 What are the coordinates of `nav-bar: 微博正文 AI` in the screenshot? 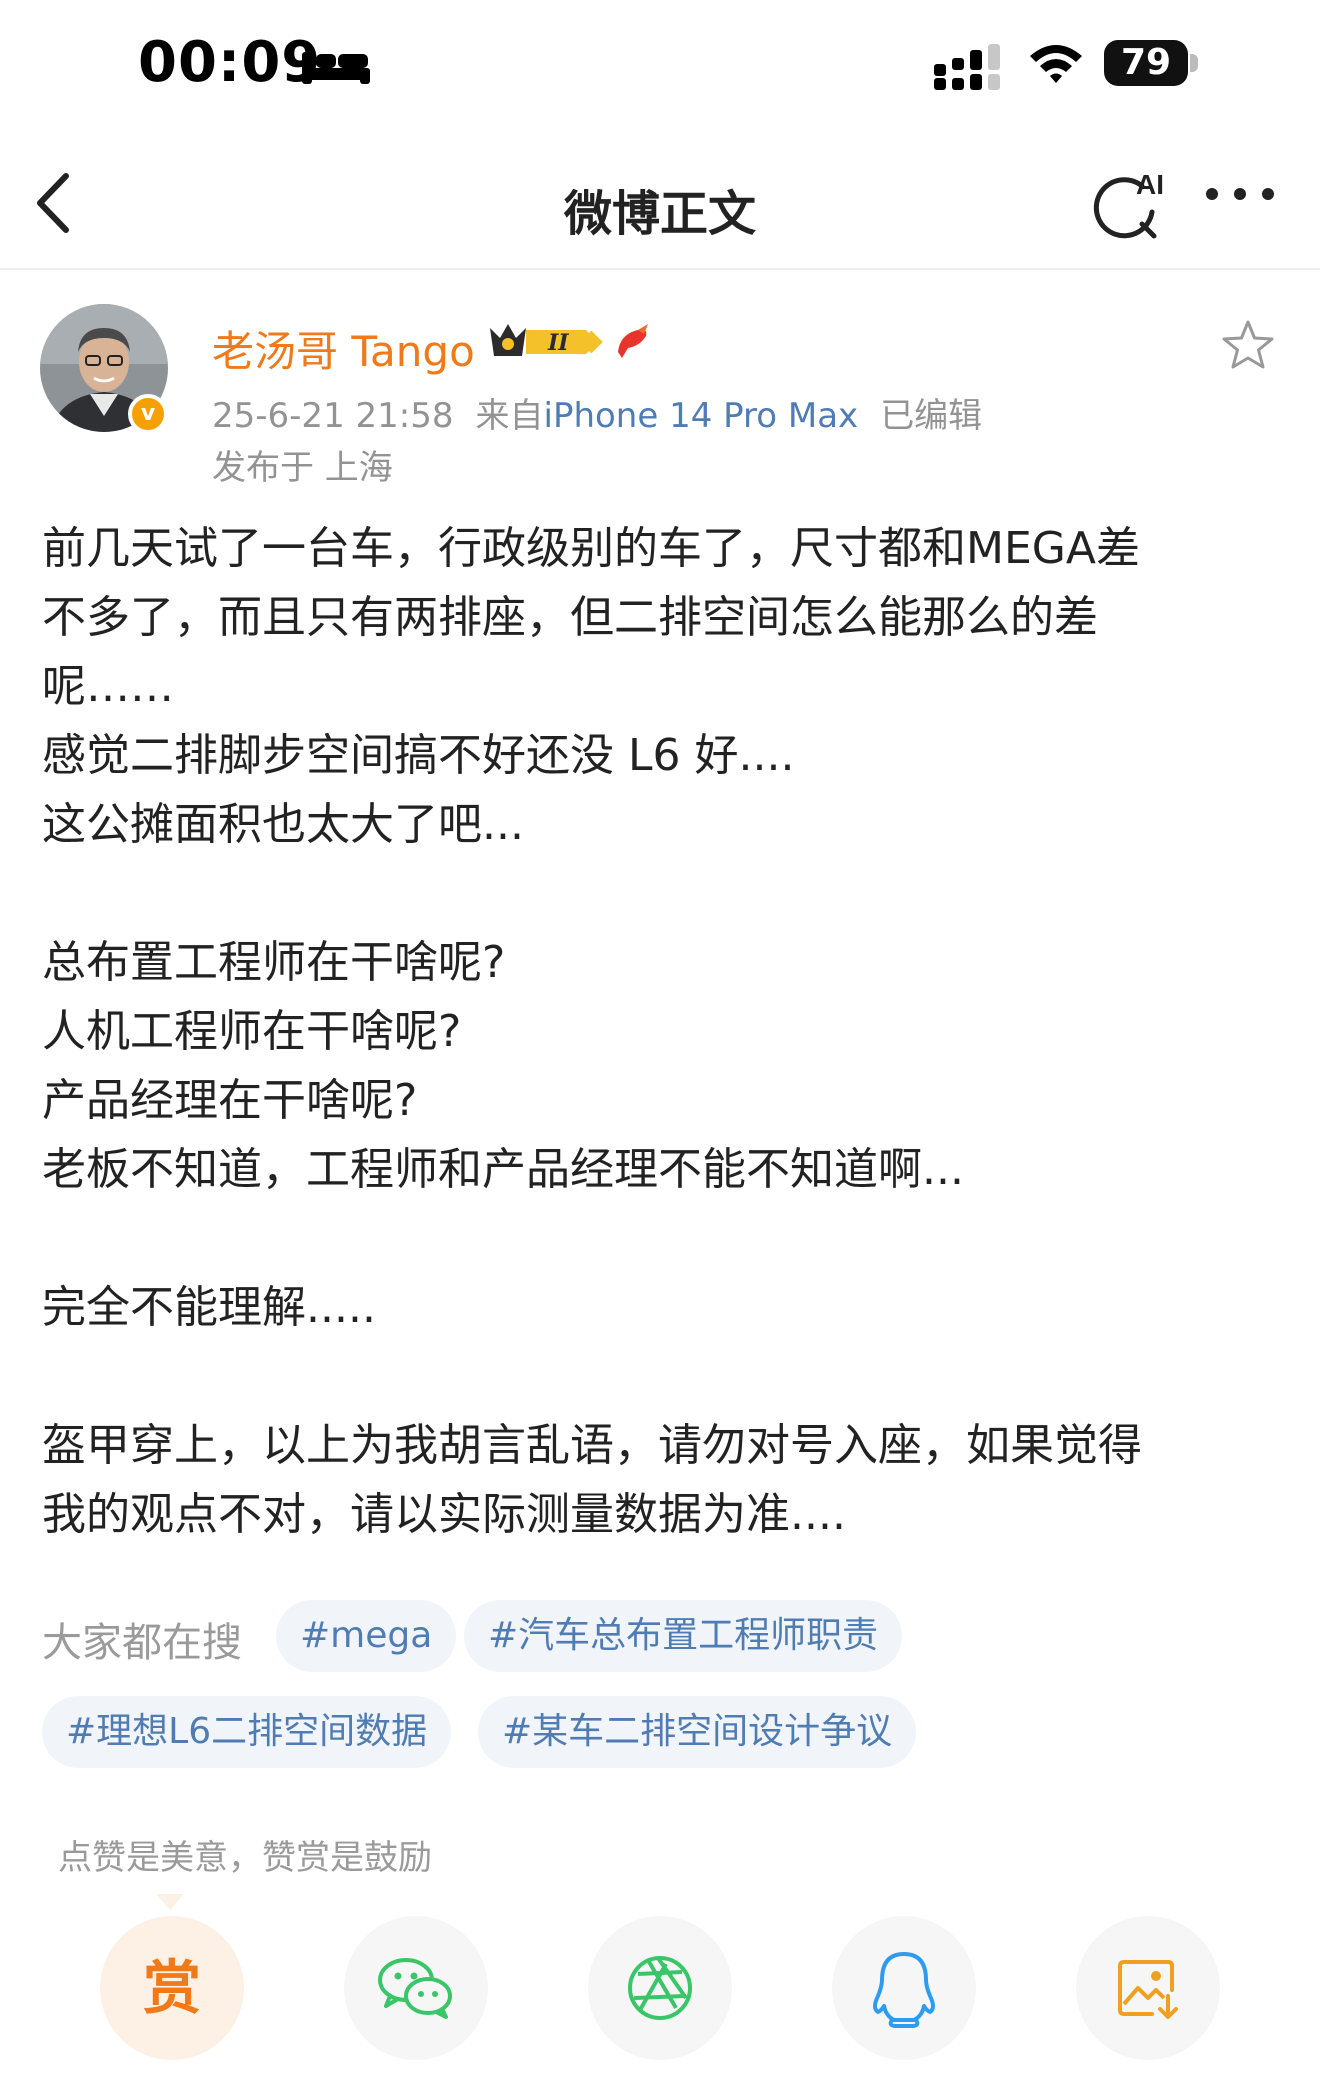 It's located at (660, 205).